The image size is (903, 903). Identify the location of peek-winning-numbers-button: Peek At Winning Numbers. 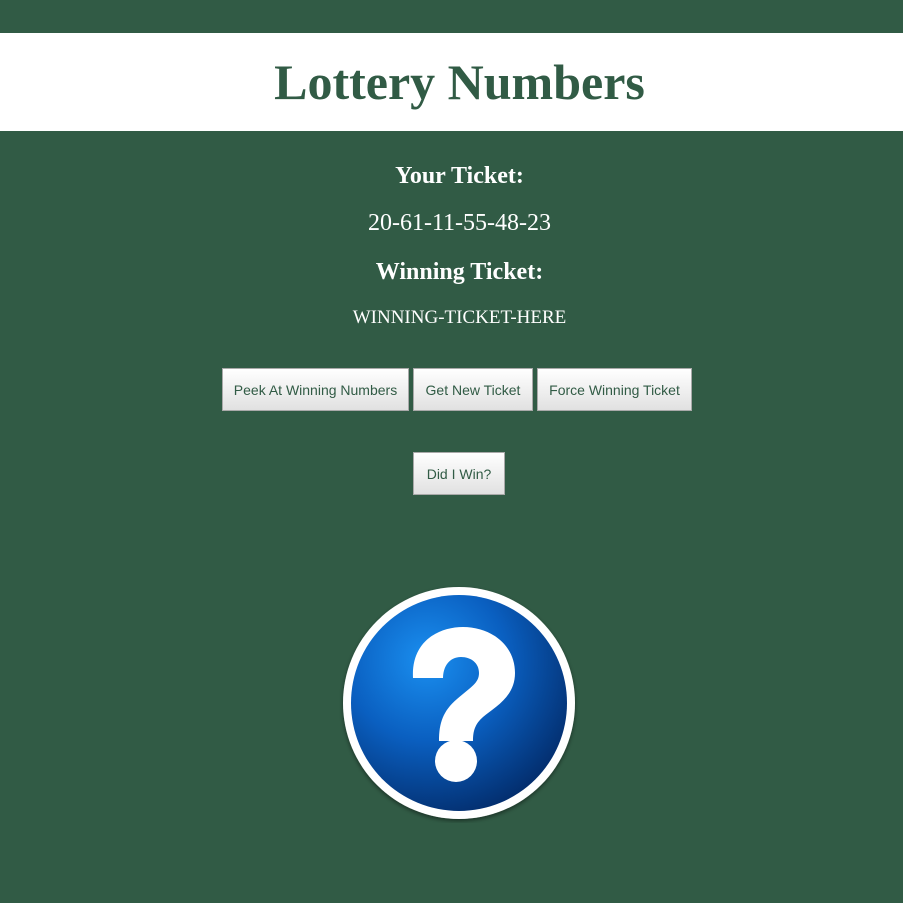
(315, 389).